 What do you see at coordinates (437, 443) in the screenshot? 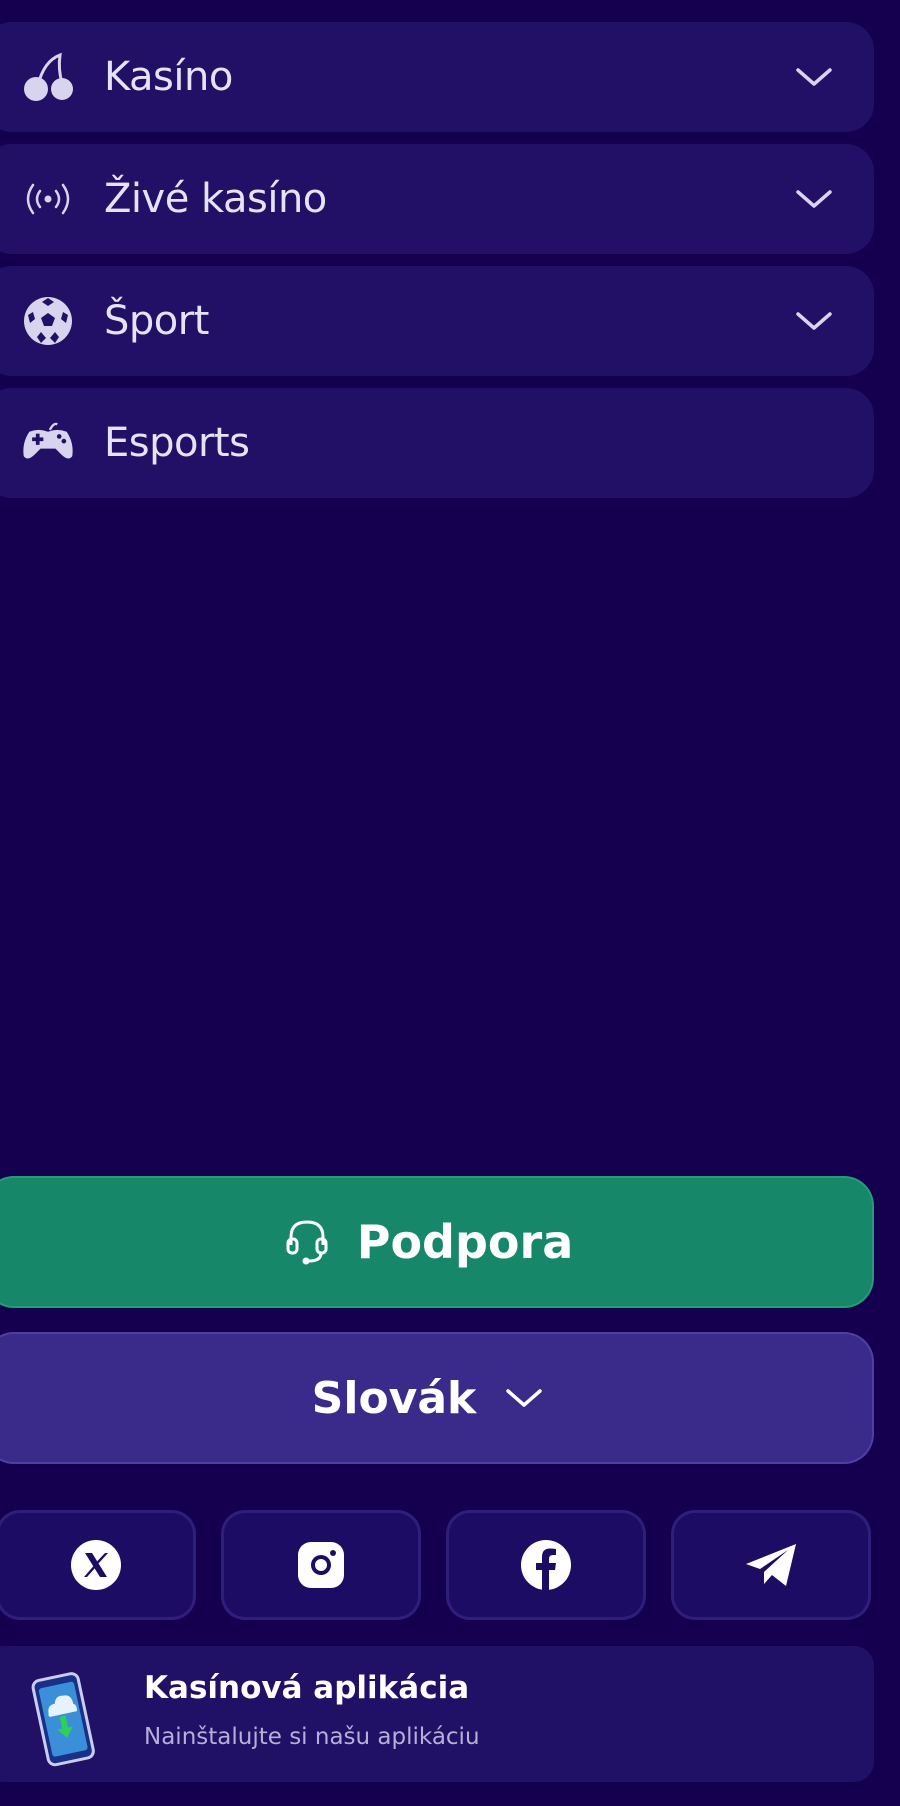
I see `nav-item-esports: Esports` at bounding box center [437, 443].